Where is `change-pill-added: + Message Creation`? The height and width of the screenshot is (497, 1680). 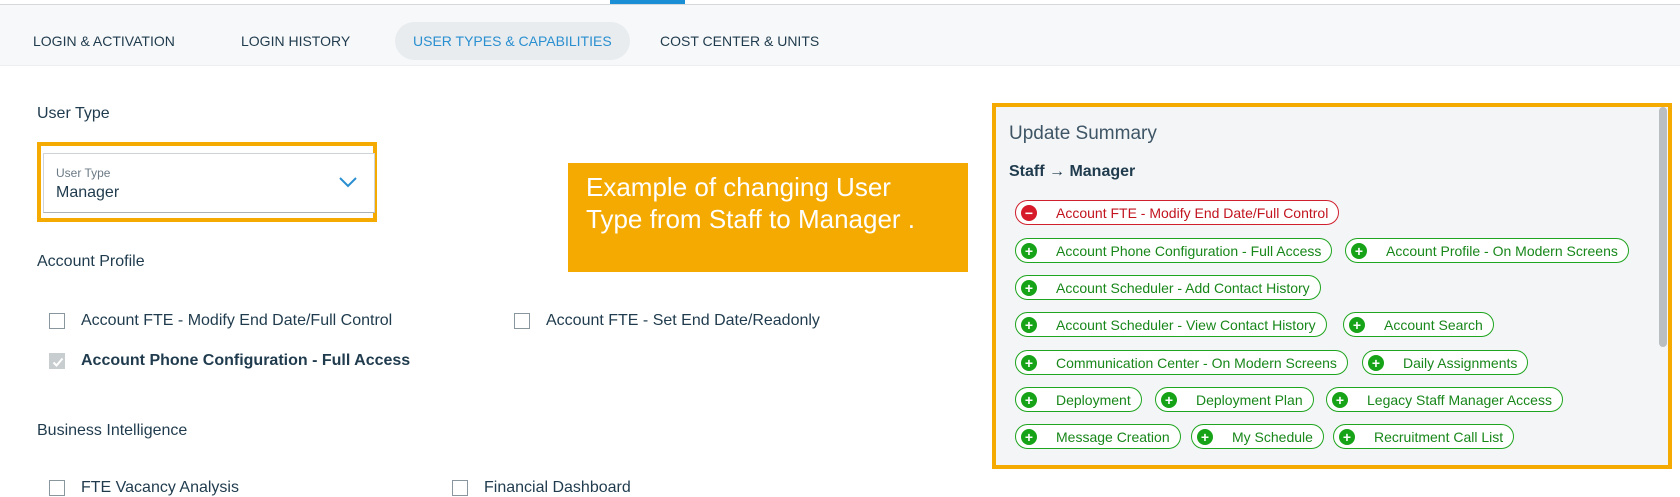 change-pill-added: + Message Creation is located at coordinates (1098, 436).